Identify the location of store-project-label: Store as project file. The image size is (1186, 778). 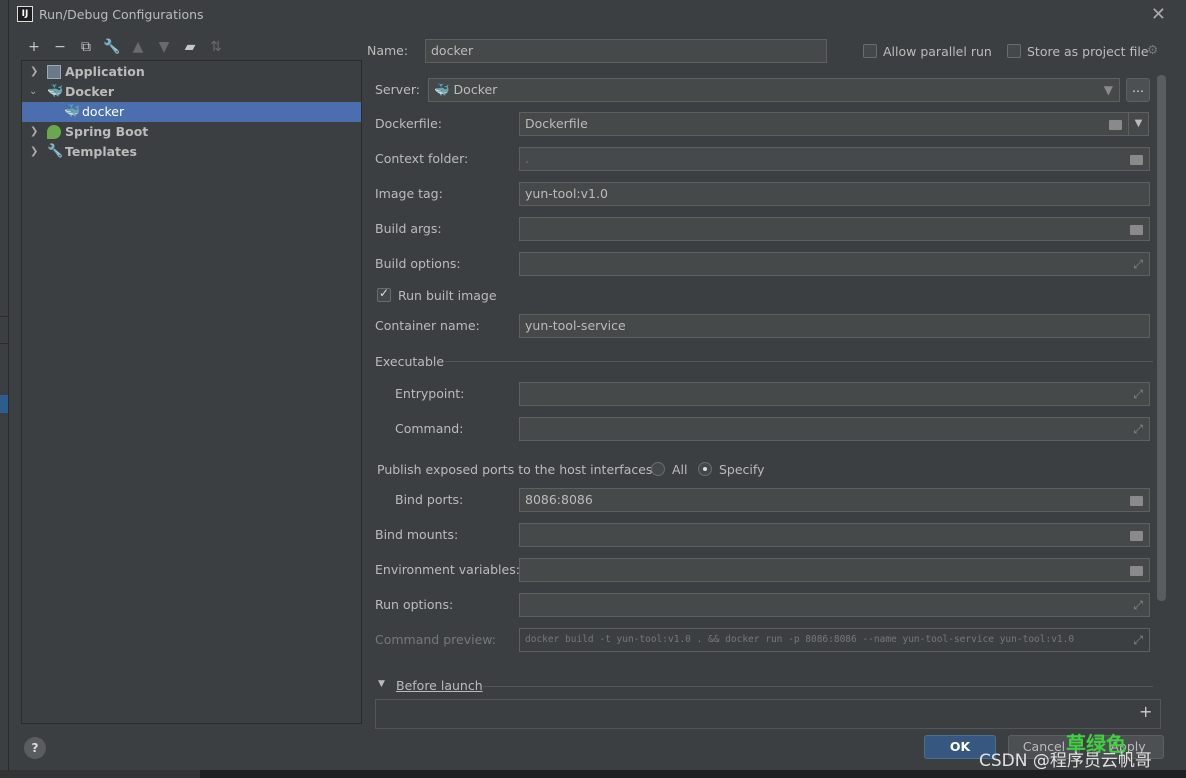
(1088, 51).